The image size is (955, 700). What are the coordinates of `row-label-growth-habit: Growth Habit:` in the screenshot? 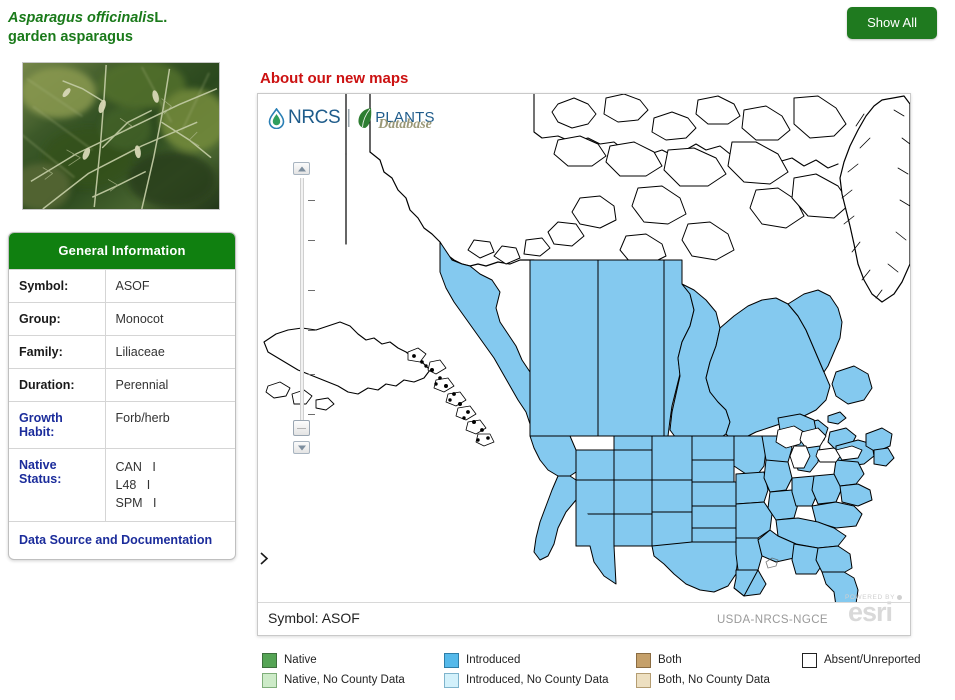 It's located at (57, 425).